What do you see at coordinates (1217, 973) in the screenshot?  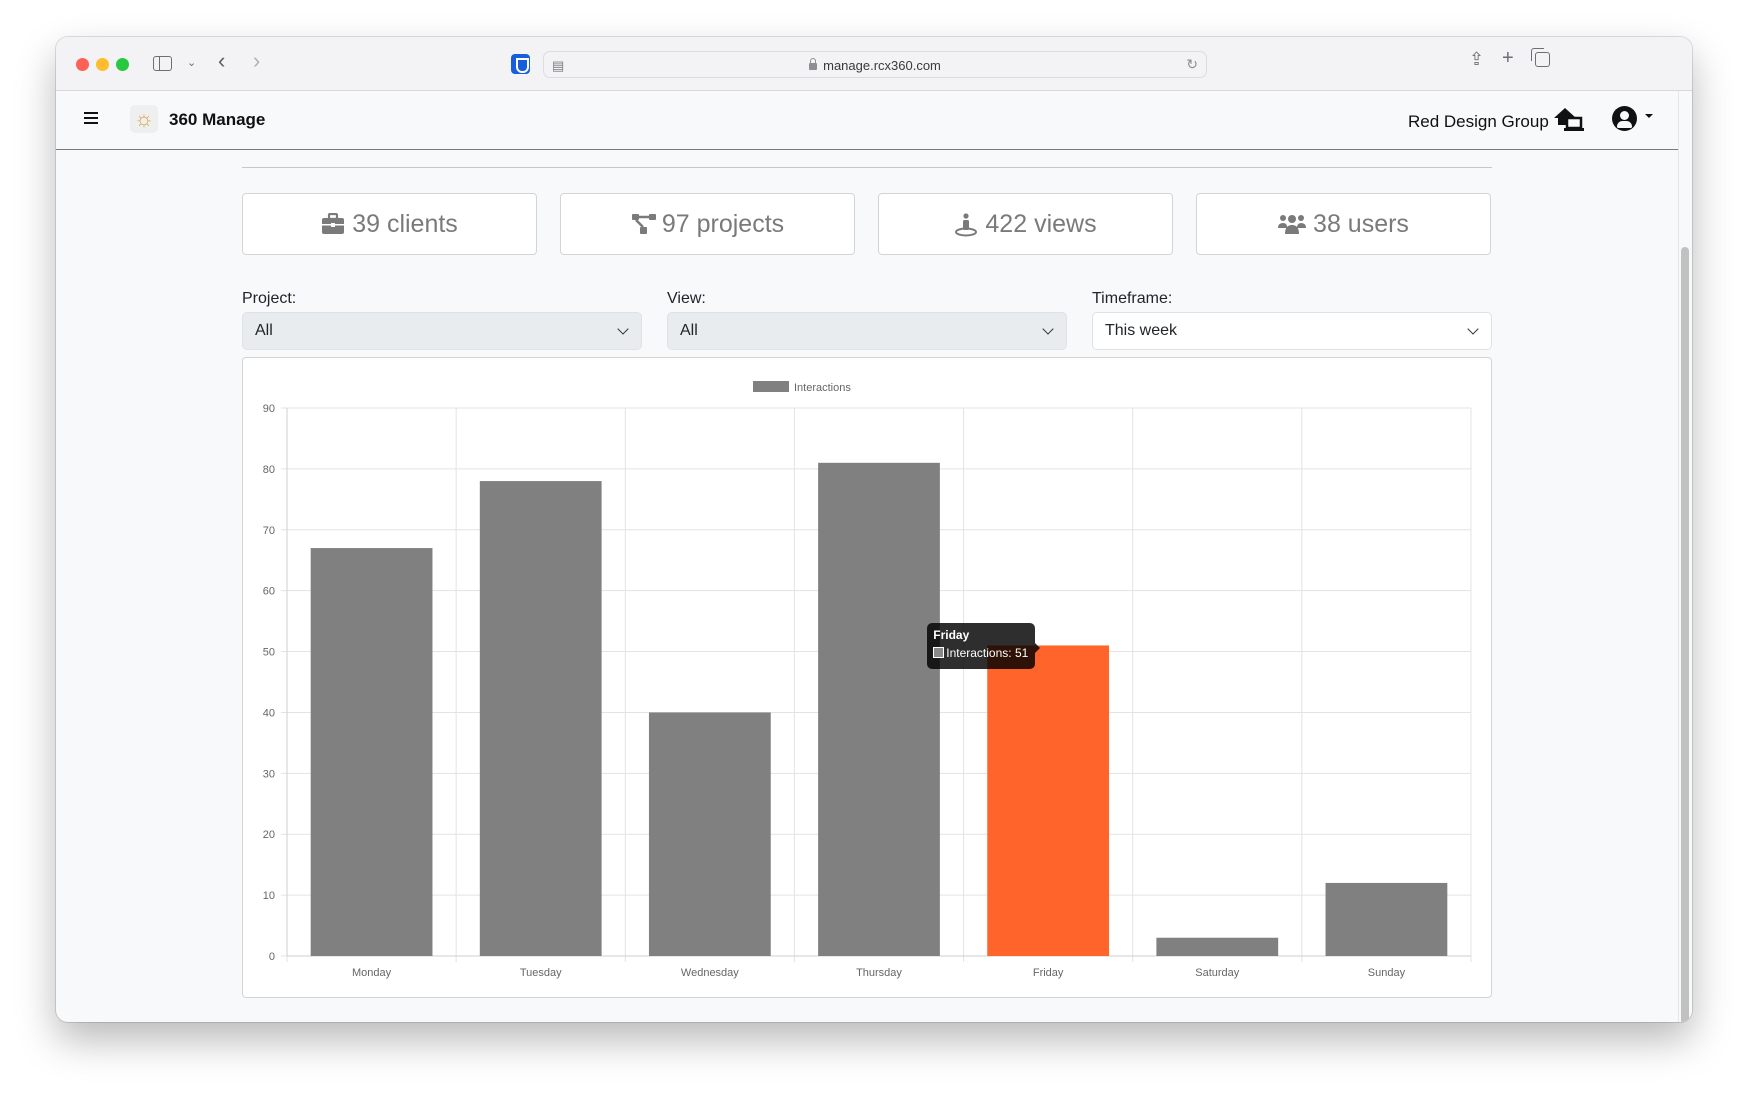 I see `x-tick-label: Saturday` at bounding box center [1217, 973].